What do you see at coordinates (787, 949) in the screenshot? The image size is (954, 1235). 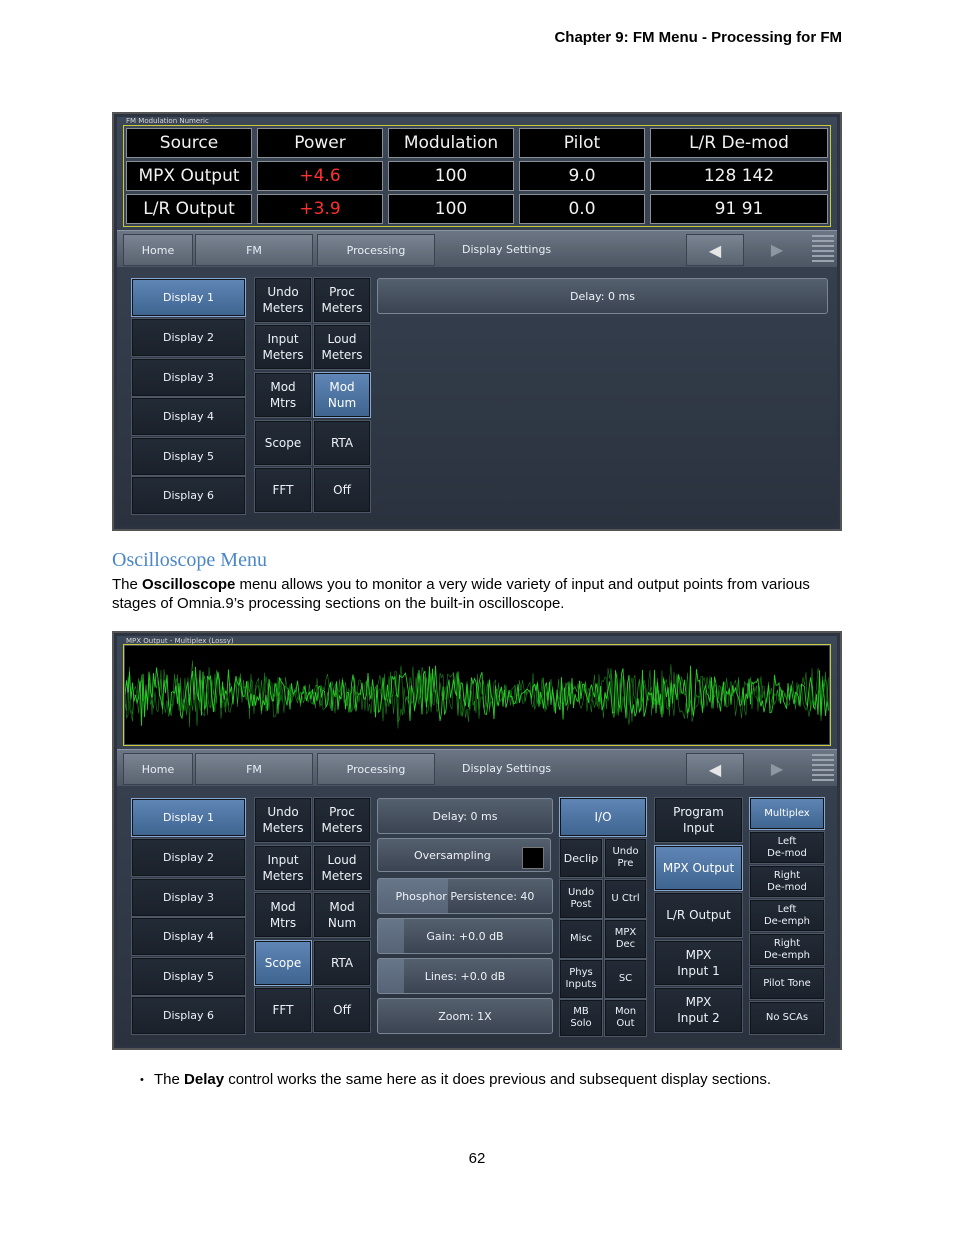 I see `right-deemph-button: Right De-emph` at bounding box center [787, 949].